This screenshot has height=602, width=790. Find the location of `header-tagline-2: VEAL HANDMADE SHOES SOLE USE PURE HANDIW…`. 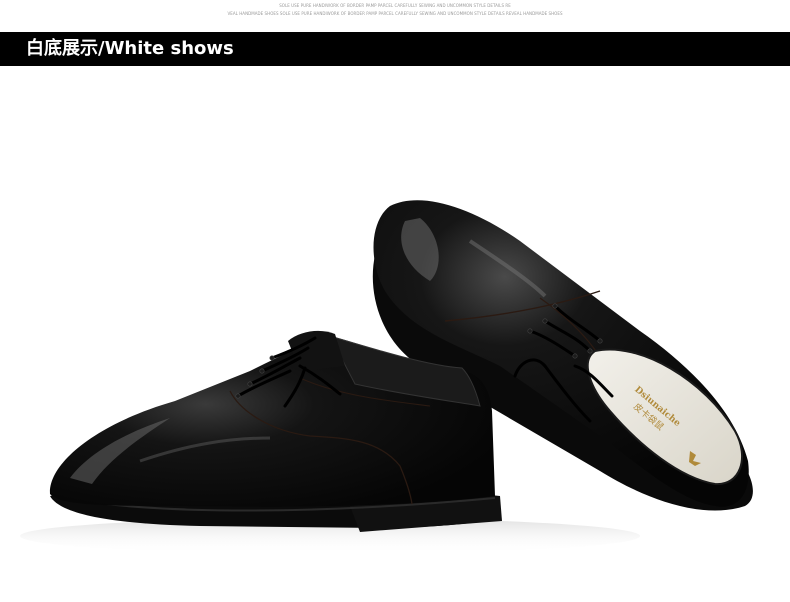

header-tagline-2: VEAL HANDMADE SHOES SOLE USE PURE HANDIW… is located at coordinates (395, 13).